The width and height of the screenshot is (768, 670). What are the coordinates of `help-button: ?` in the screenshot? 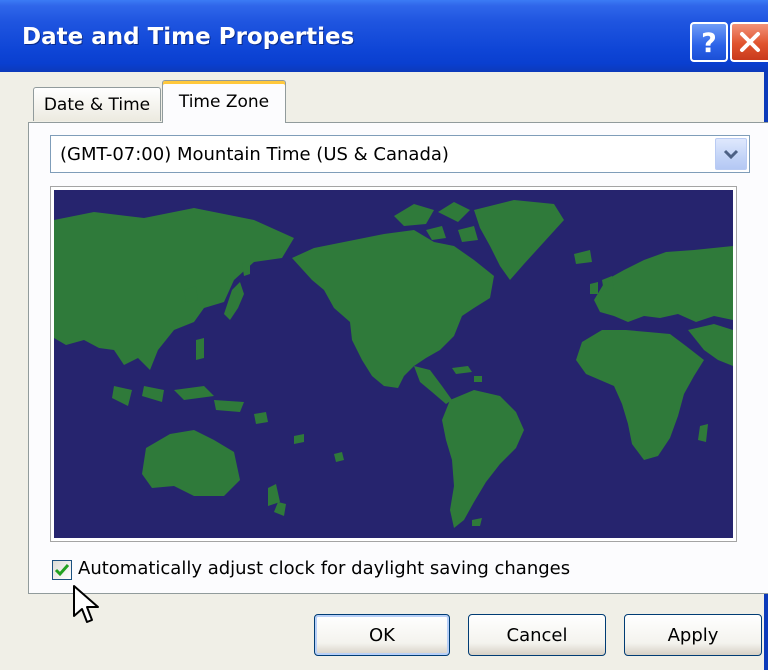 It's located at (709, 42).